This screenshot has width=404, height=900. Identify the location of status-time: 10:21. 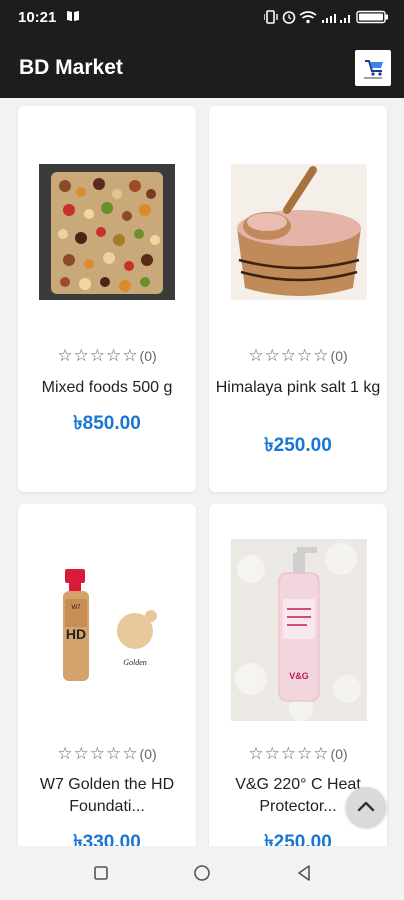
(37, 17).